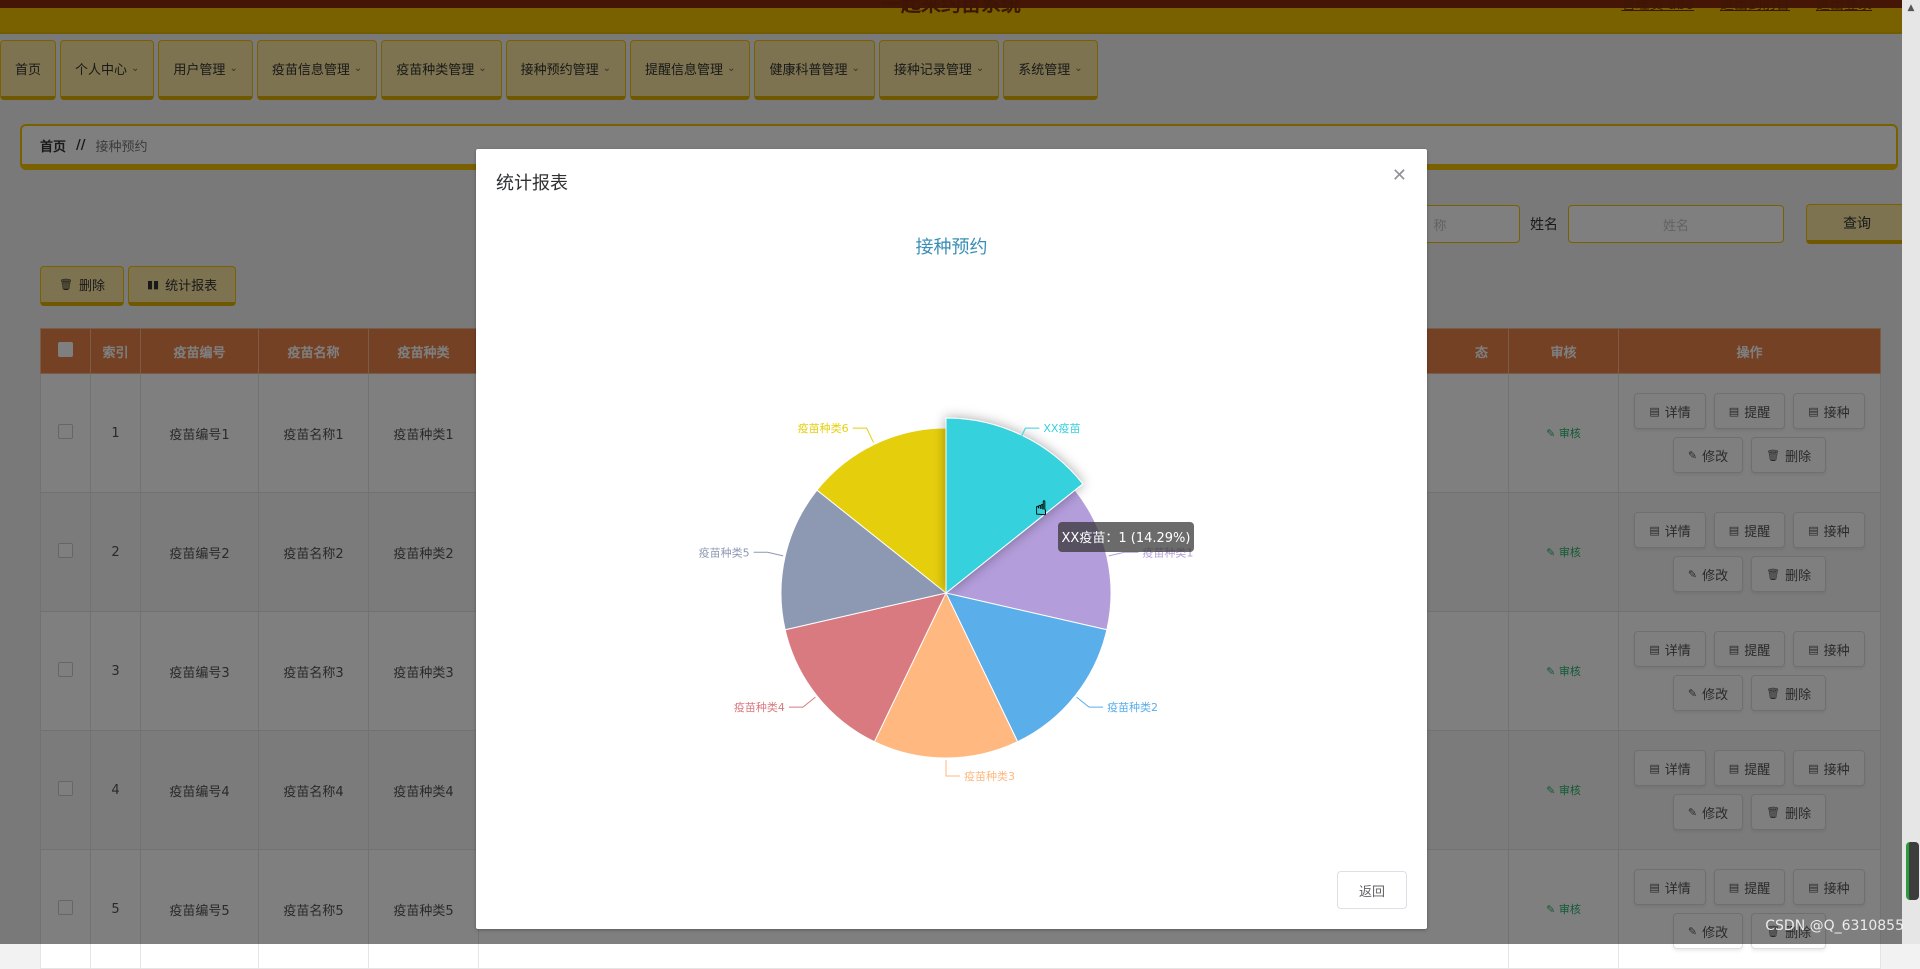 Image resolution: width=1920 pixels, height=969 pixels. Describe the element at coordinates (989, 776) in the screenshot. I see `slice-label: 疫苗种类3` at that location.